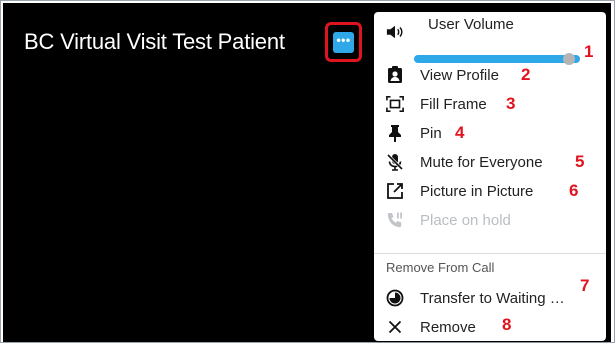  I want to click on menu-item-place-on-hold: Place on hold, so click(490, 220).